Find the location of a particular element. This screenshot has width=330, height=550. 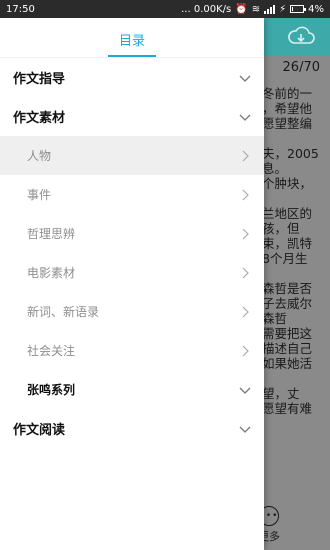

toc-item-label: 作文素材 is located at coordinates (39, 118).